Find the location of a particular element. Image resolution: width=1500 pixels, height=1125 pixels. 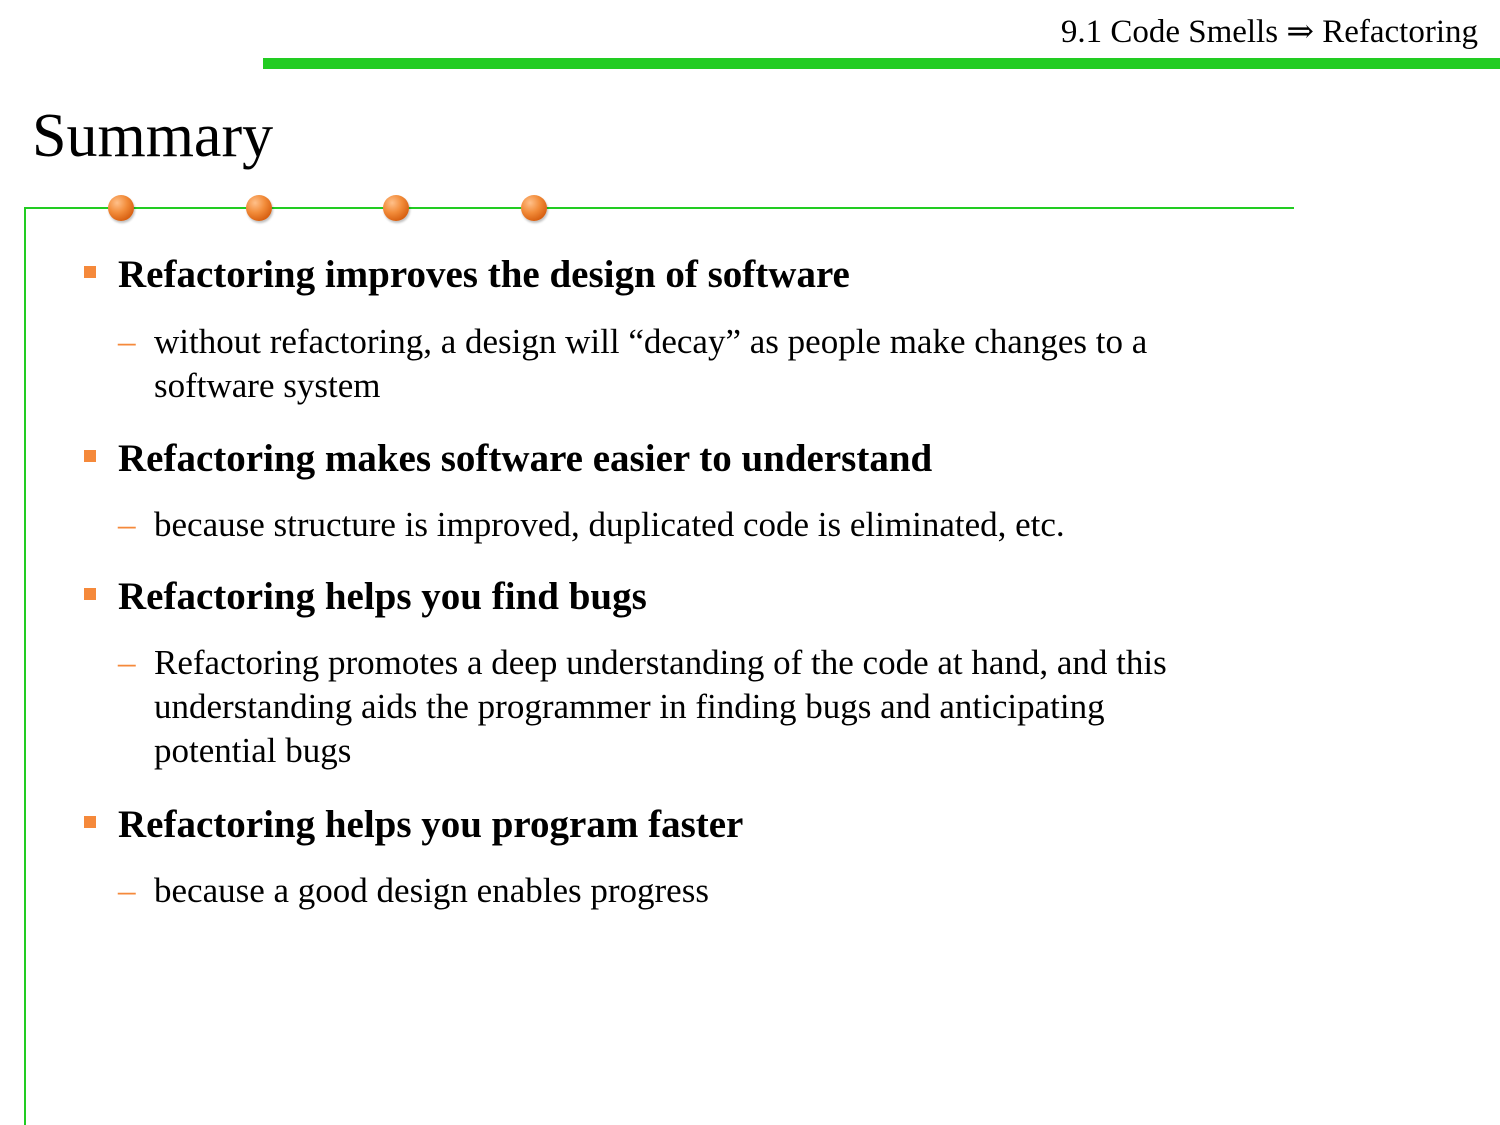

title-divider-line is located at coordinates (659, 208).